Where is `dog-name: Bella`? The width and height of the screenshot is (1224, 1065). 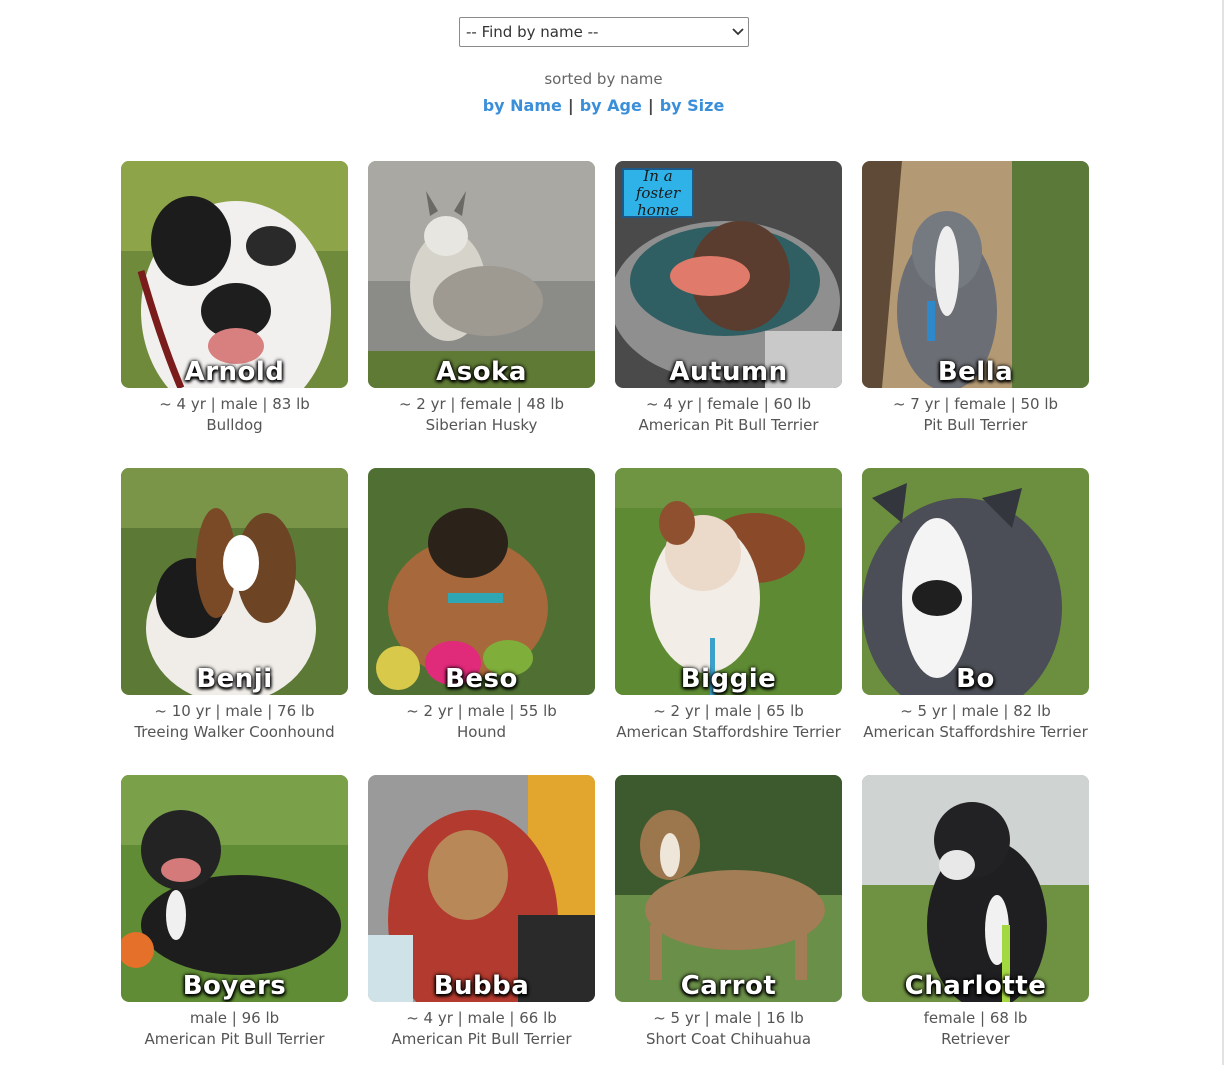 dog-name: Bella is located at coordinates (975, 372).